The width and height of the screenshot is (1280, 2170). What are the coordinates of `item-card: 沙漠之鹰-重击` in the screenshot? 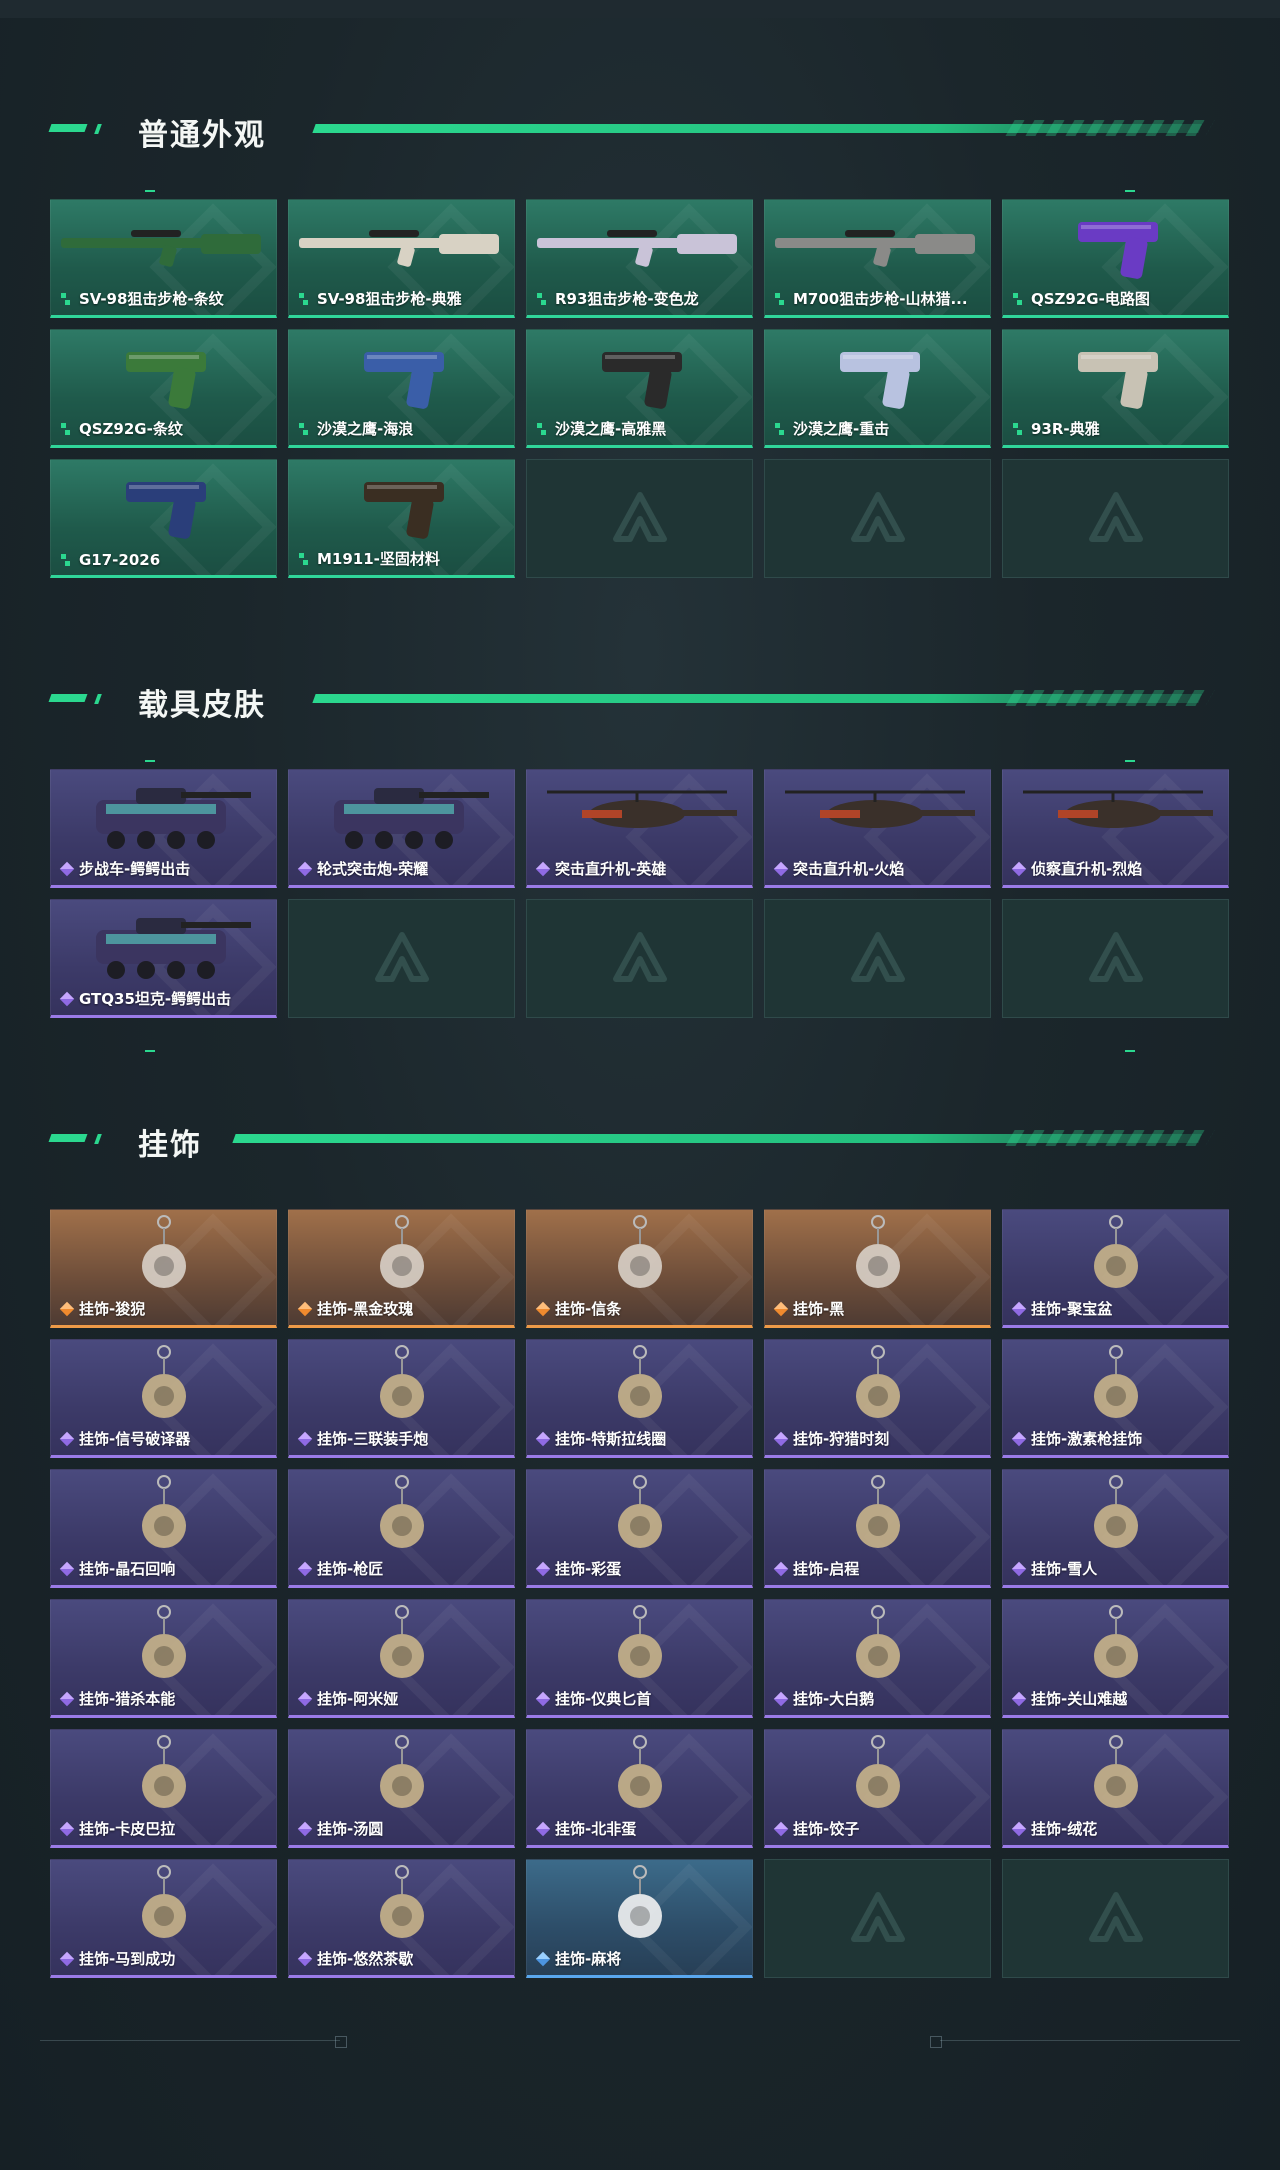 It's located at (877, 388).